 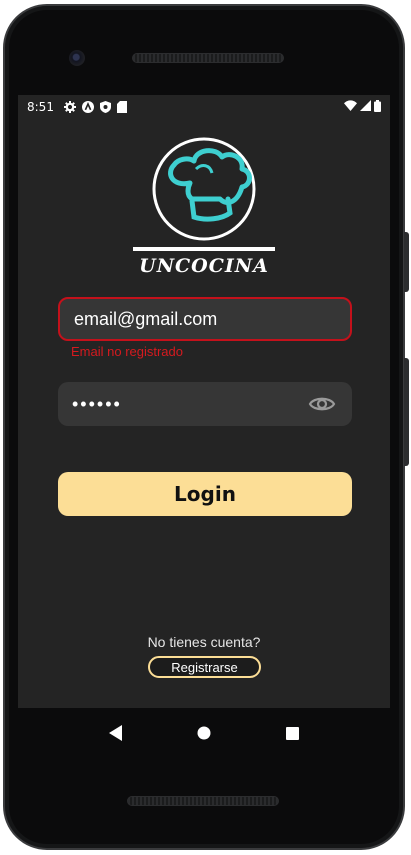 What do you see at coordinates (204, 266) in the screenshot?
I see `brand-name: UNCOCINA` at bounding box center [204, 266].